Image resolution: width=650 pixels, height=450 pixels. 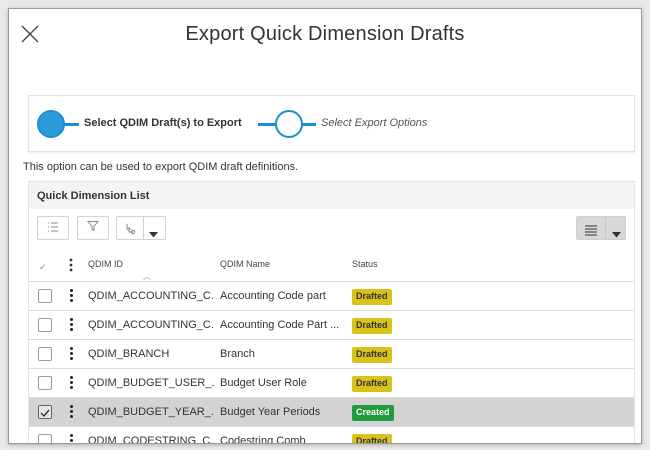 What do you see at coordinates (105, 264) in the screenshot?
I see `column-header-qdim-id: QDIM ID` at bounding box center [105, 264].